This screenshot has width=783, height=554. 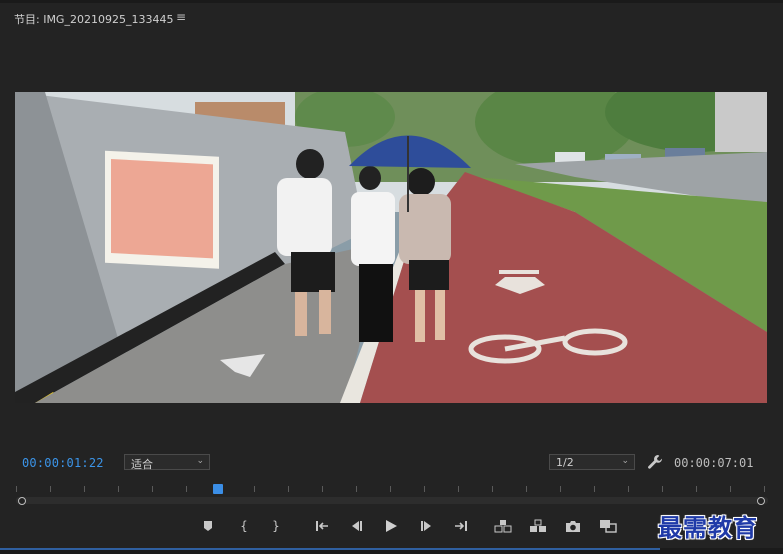 I want to click on fit-zoom-dropdown: 适合 ⌄, so click(x=167, y=462).